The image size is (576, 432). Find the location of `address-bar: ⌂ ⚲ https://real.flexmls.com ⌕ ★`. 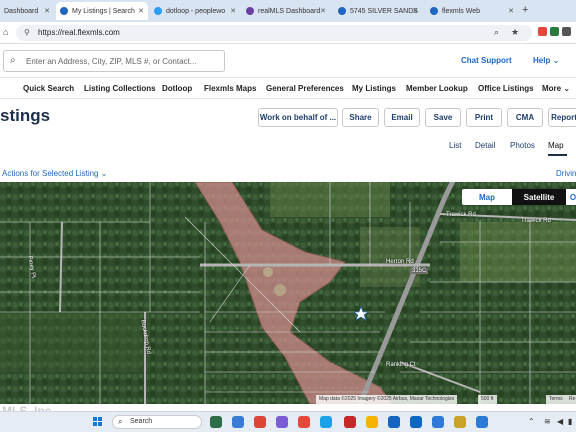

address-bar: ⌂ ⚲ https://real.flexmls.com ⌕ ★ is located at coordinates (288, 33).